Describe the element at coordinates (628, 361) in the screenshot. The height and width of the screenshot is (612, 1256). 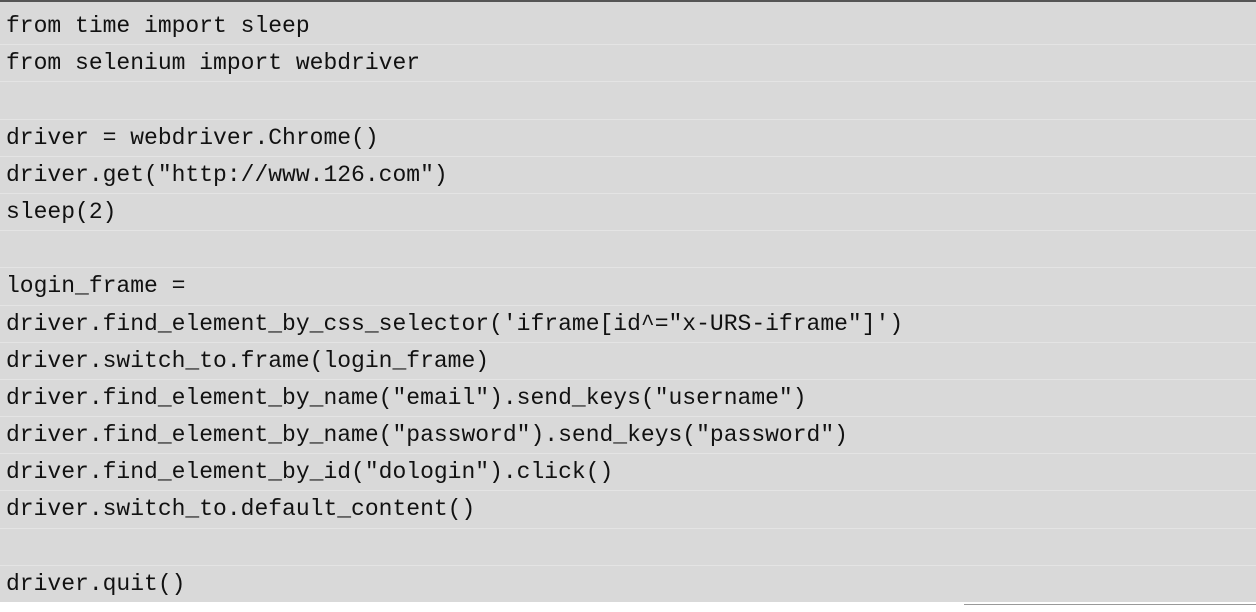
I see `code-line: driver.switch_to.frame(login_frame)` at that location.